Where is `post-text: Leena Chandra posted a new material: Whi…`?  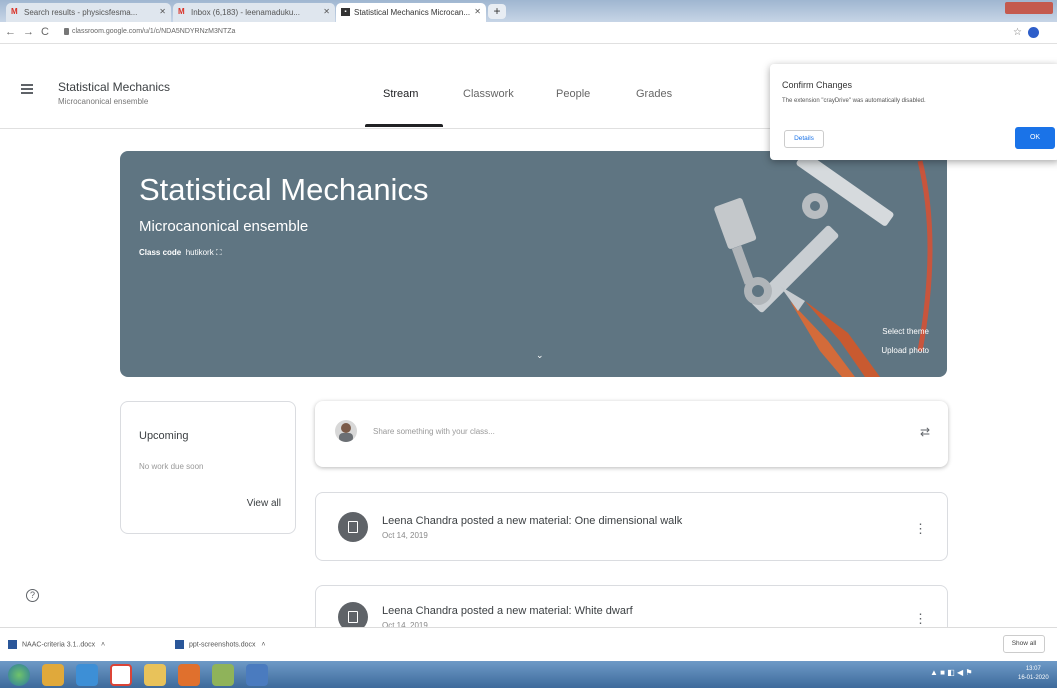
post-text: Leena Chandra posted a new material: Whi… is located at coordinates (507, 611).